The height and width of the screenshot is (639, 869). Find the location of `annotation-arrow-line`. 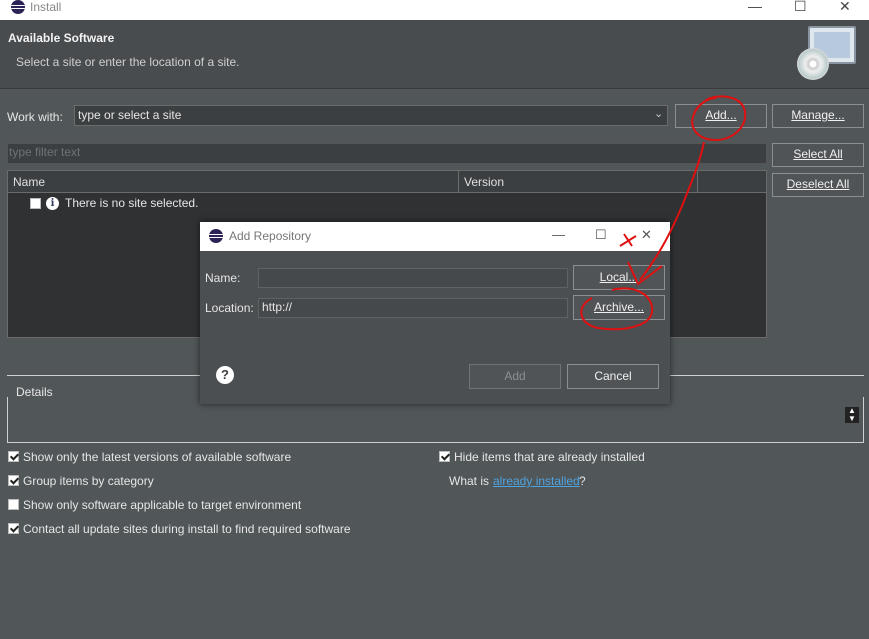

annotation-arrow-line is located at coordinates (672, 211).